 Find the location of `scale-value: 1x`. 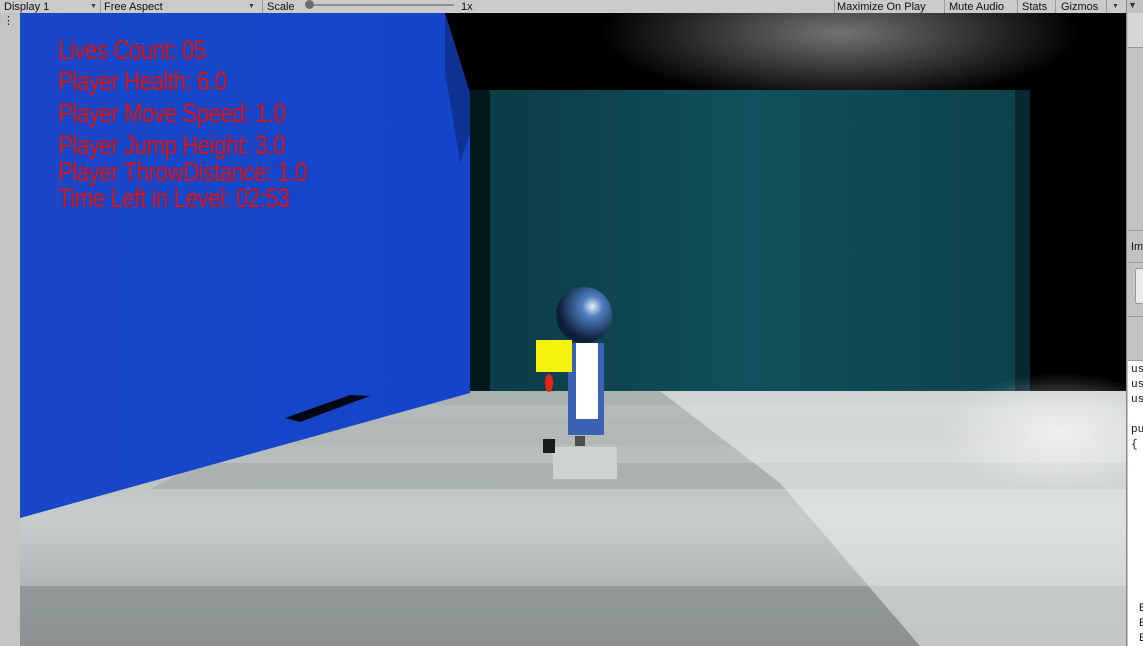

scale-value: 1x is located at coordinates (467, 6).